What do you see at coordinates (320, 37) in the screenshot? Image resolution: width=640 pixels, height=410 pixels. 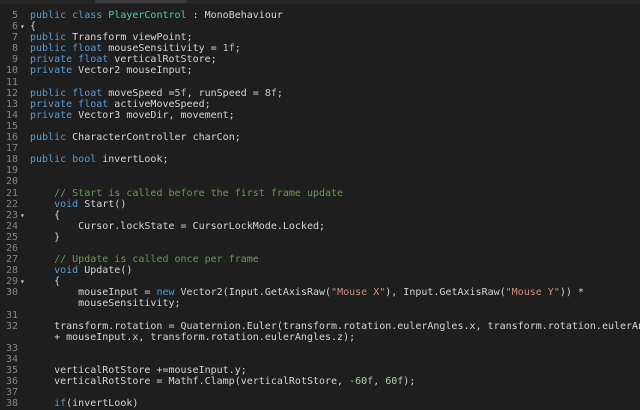 I see `code-line: 7 public Transform viewPoint;` at bounding box center [320, 37].